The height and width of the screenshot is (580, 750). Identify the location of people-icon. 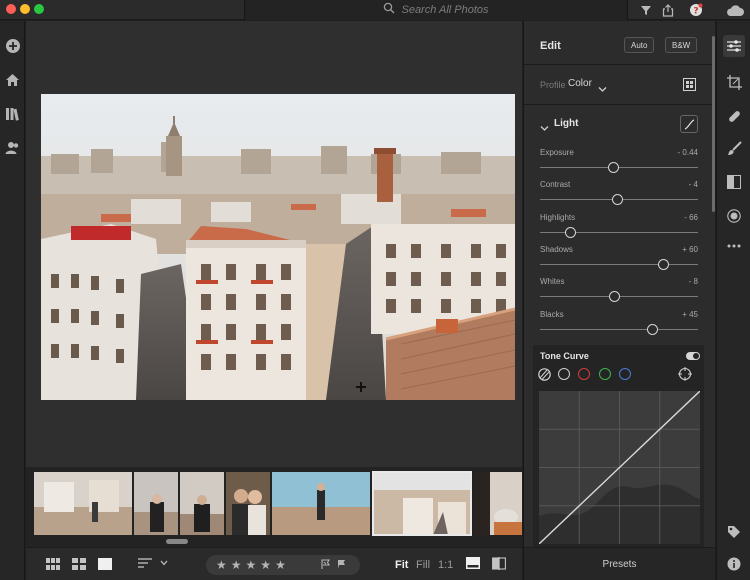
(12, 147).